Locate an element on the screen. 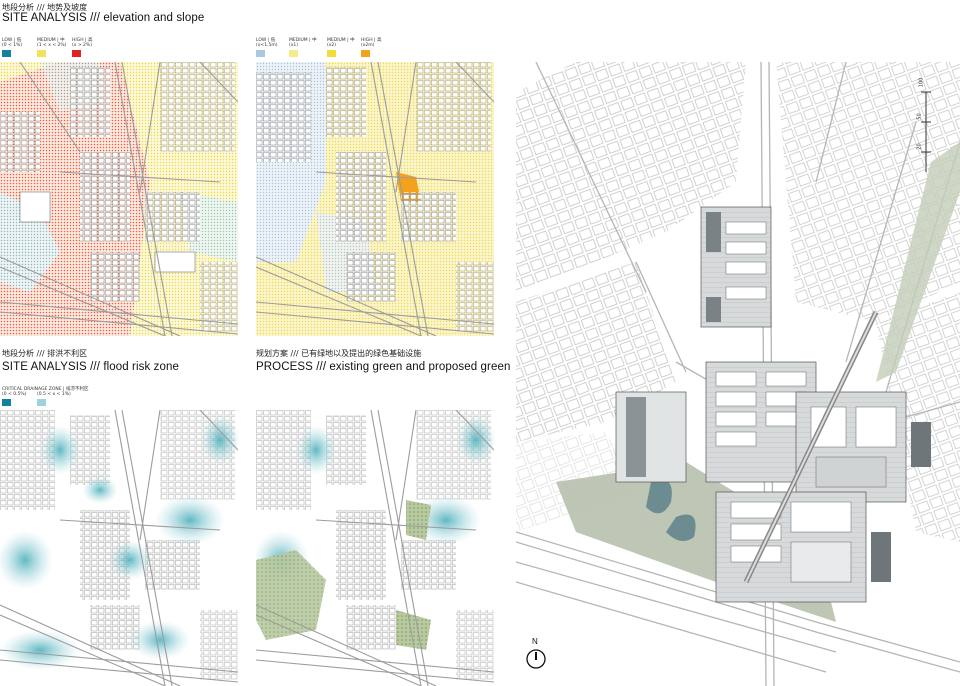  legend-high-swatch is located at coordinates (76, 53).